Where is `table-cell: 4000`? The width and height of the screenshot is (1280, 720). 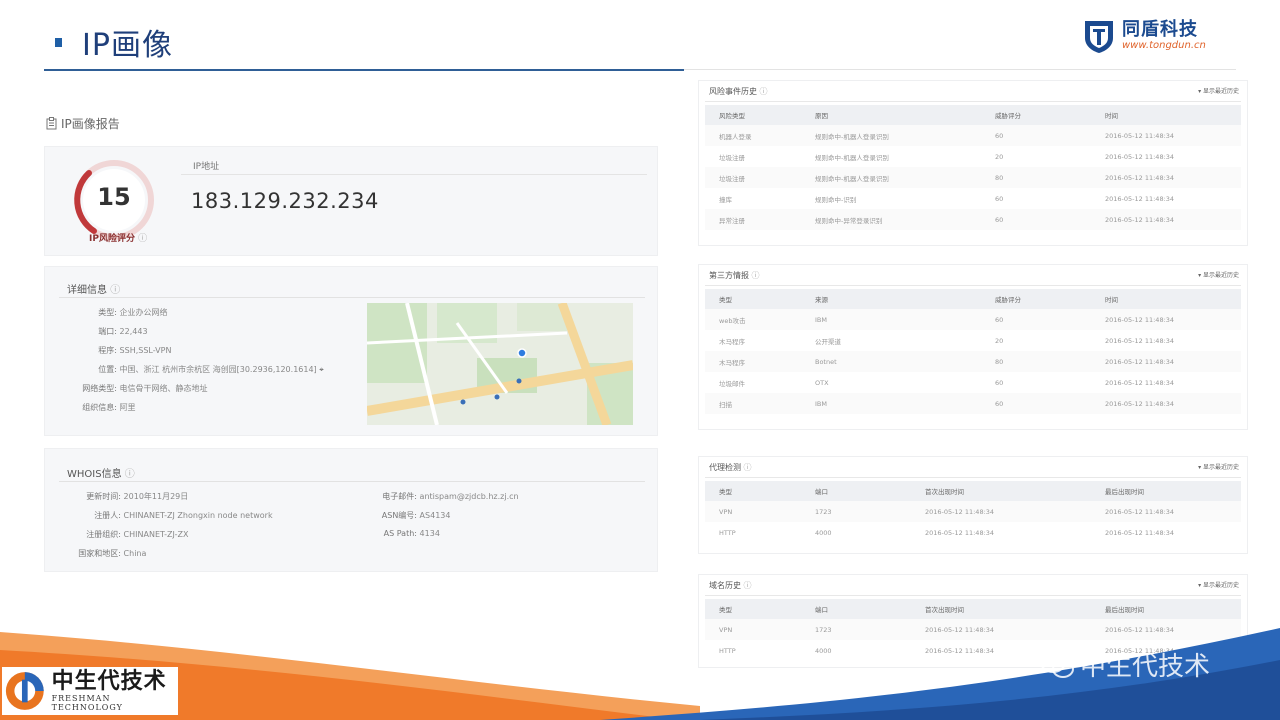 table-cell: 4000 is located at coordinates (823, 532).